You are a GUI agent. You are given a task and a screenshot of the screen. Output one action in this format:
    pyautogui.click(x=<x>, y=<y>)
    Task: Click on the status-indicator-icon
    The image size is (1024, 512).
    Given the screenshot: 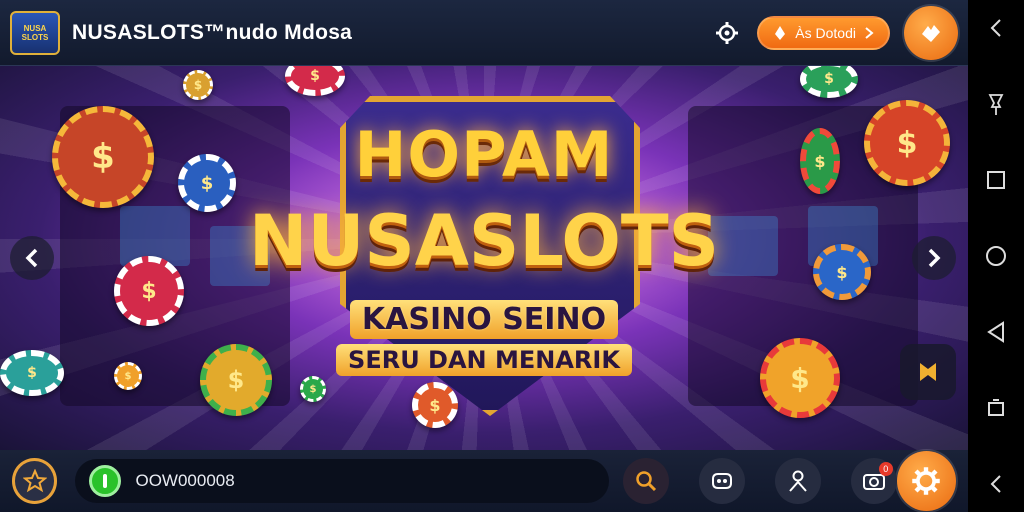 What is the action you would take?
    pyautogui.click(x=105, y=481)
    